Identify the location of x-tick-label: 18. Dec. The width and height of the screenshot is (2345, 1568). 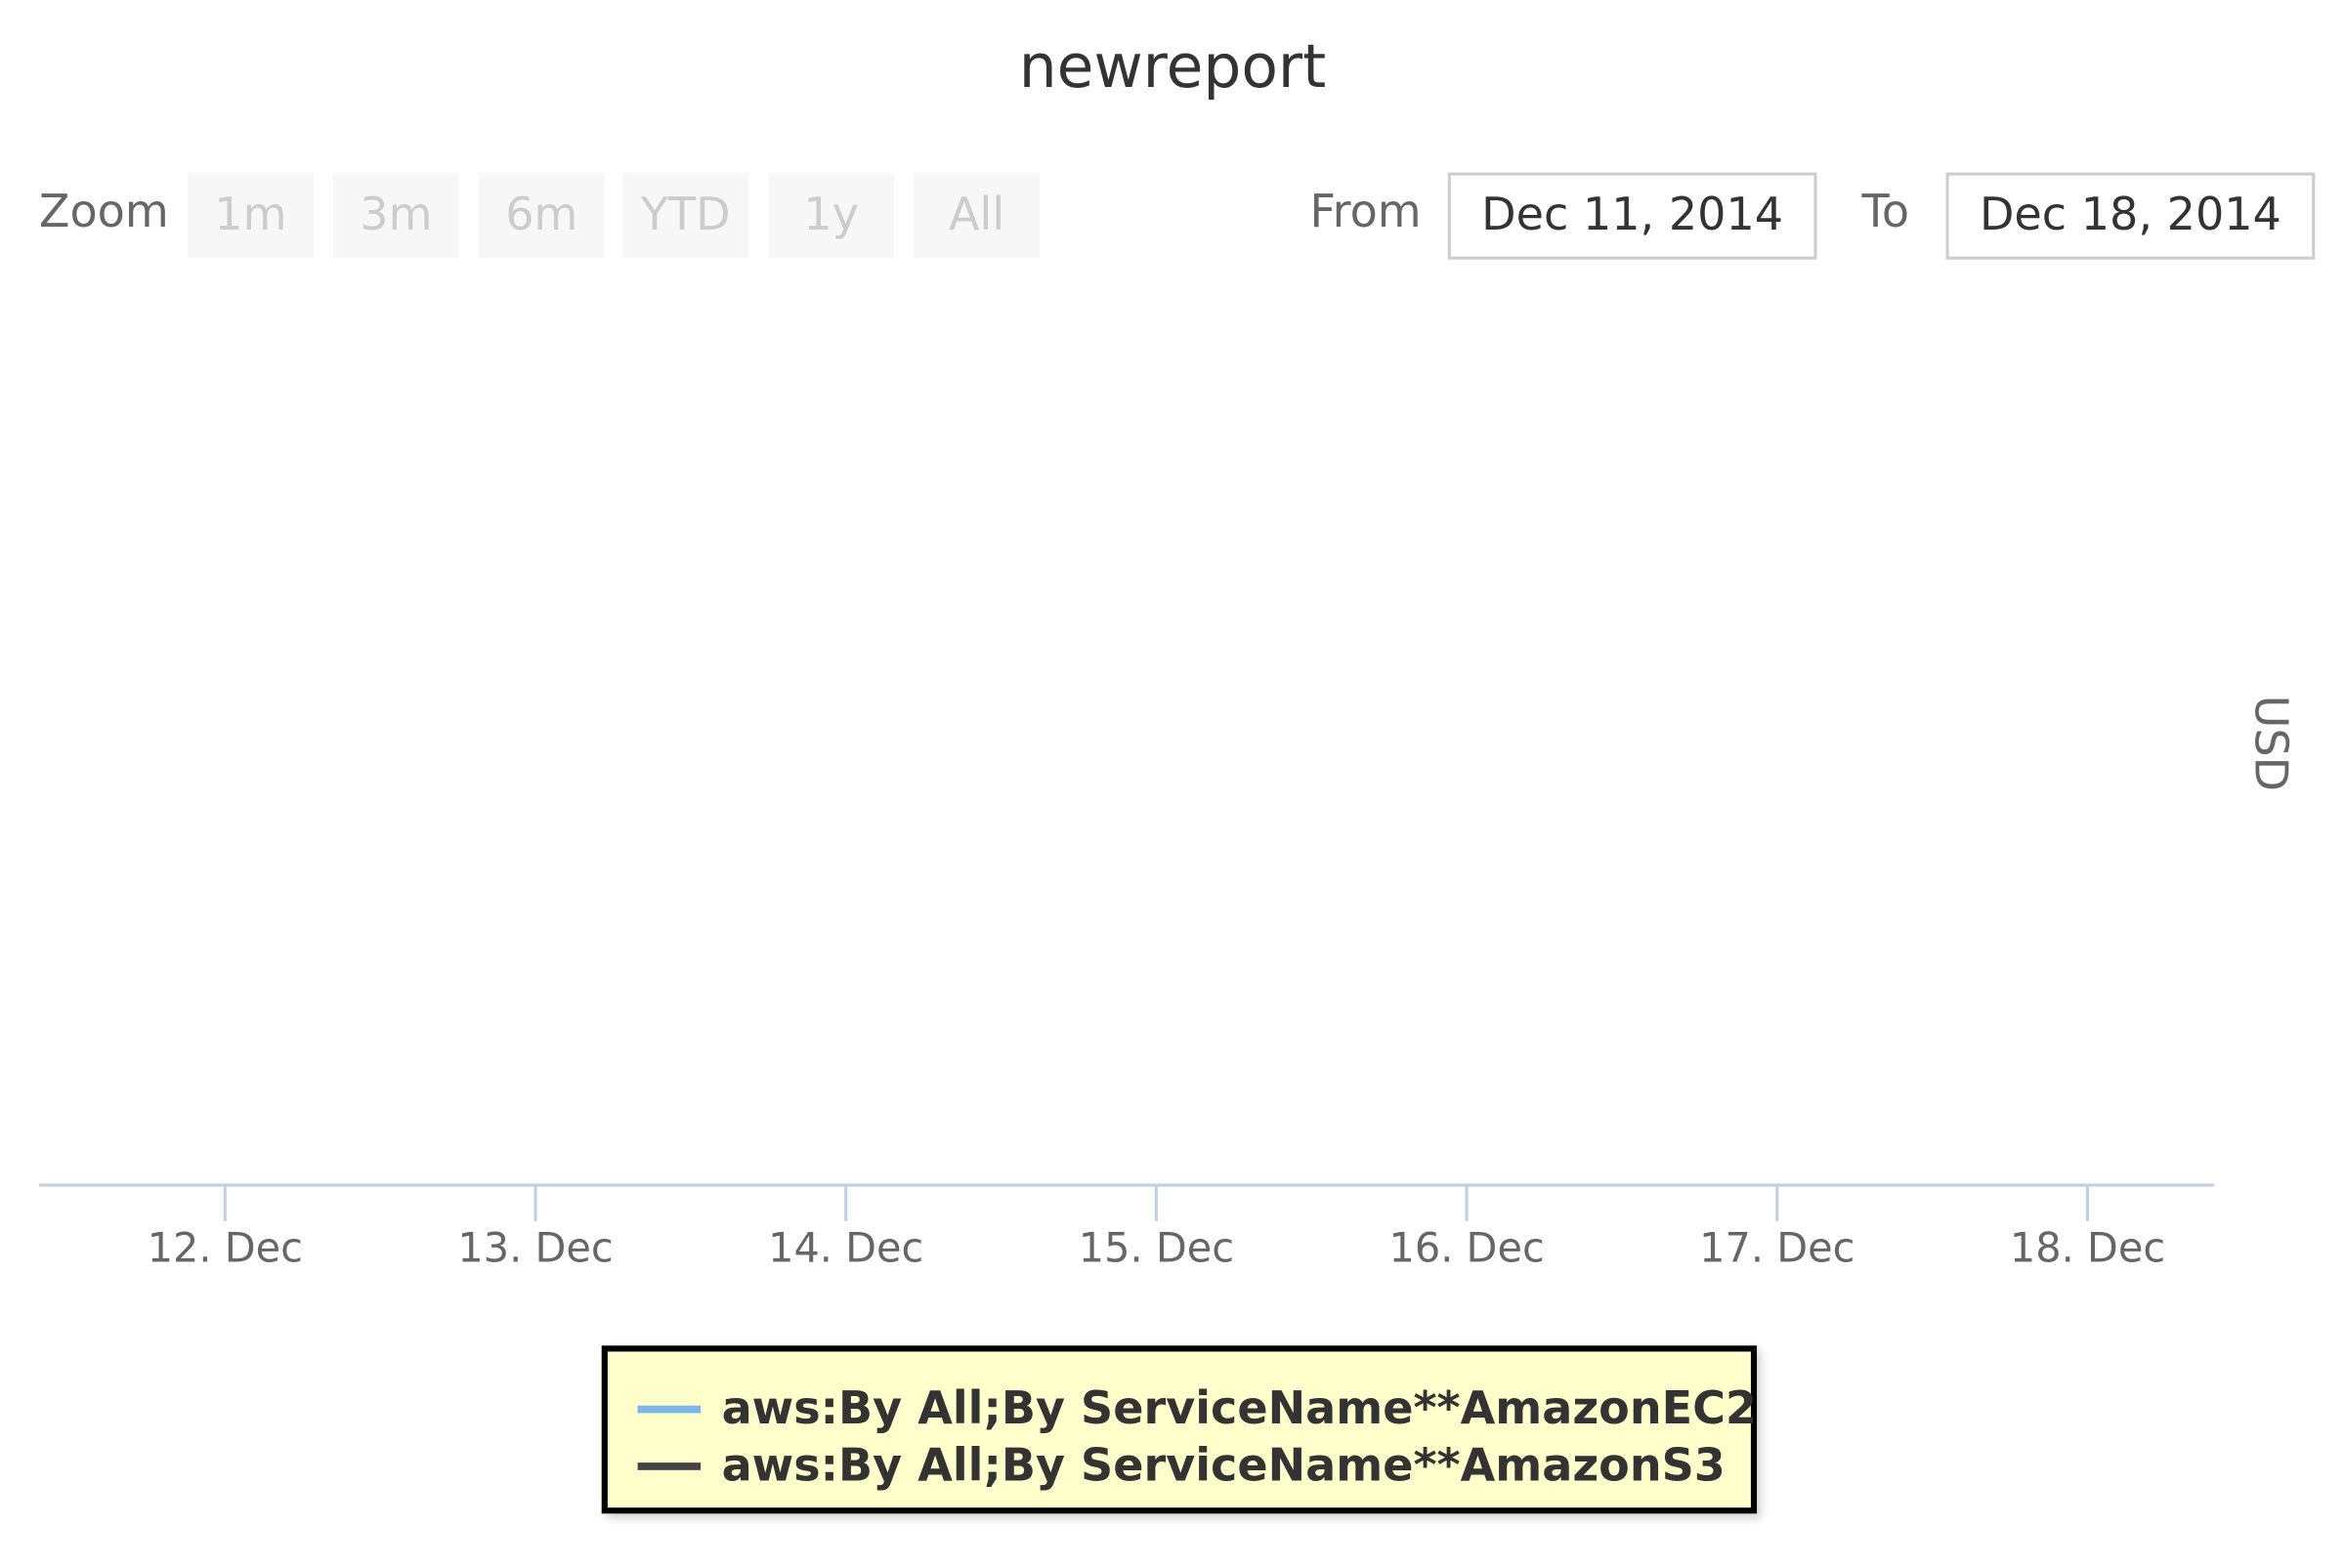
(2087, 1247).